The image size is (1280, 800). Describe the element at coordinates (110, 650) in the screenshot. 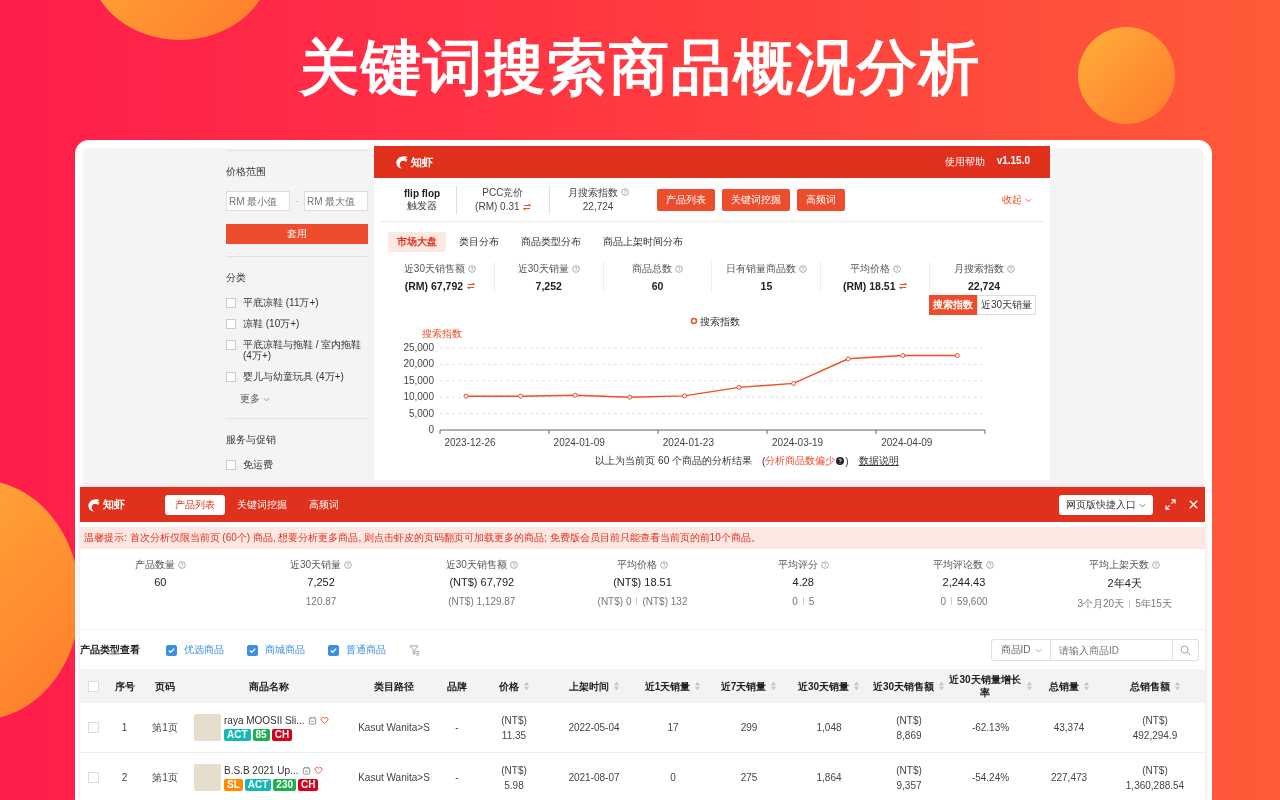

I see `filter-label: 产品类型查看` at that location.